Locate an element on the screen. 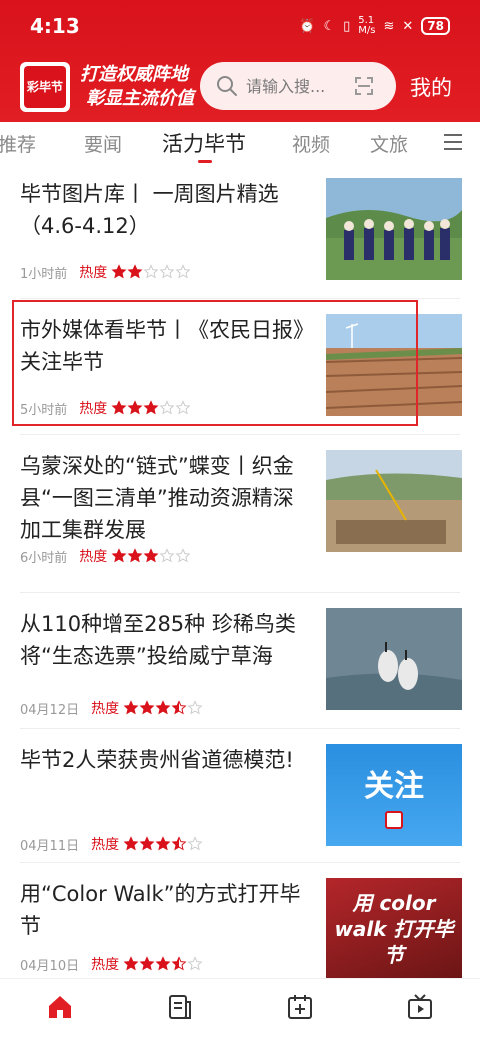  tv-icon is located at coordinates (420, 1007).